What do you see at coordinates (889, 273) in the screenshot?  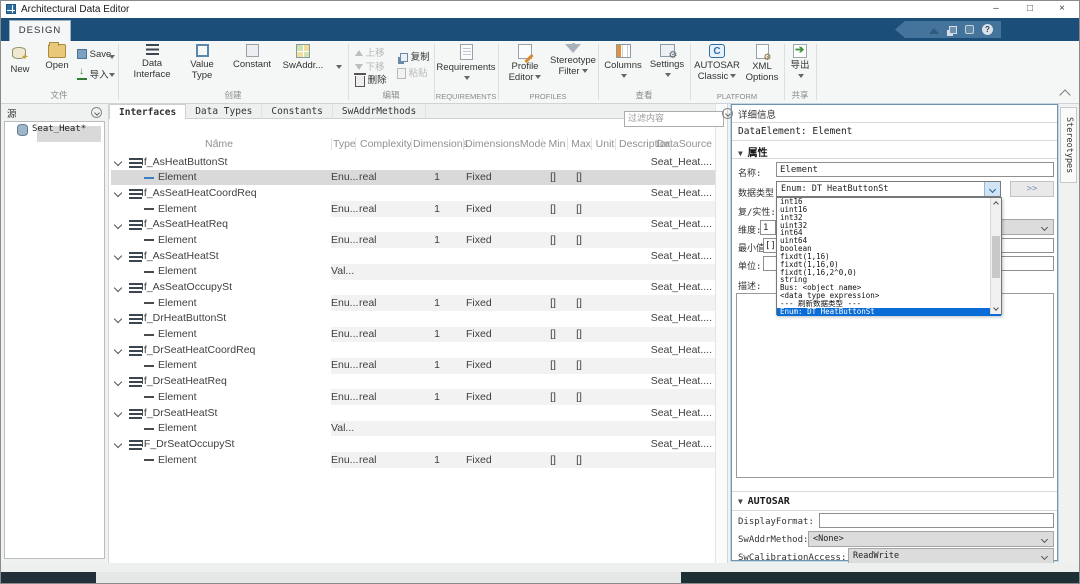 I see `datatype-option: fixdt(1,16,2^0,0)` at bounding box center [889, 273].